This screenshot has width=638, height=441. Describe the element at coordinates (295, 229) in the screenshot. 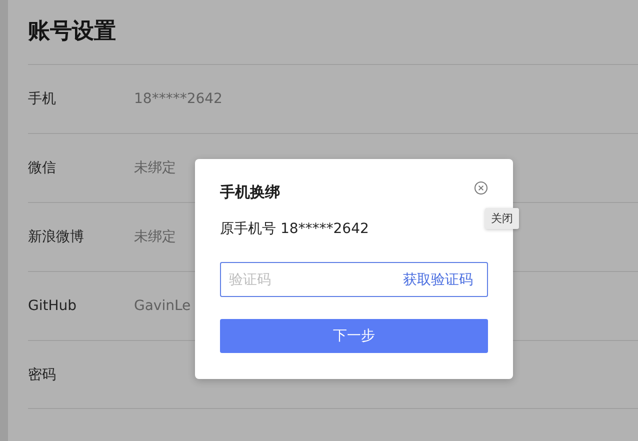

I see `current-phone: 原手机号 18*****2642` at that location.